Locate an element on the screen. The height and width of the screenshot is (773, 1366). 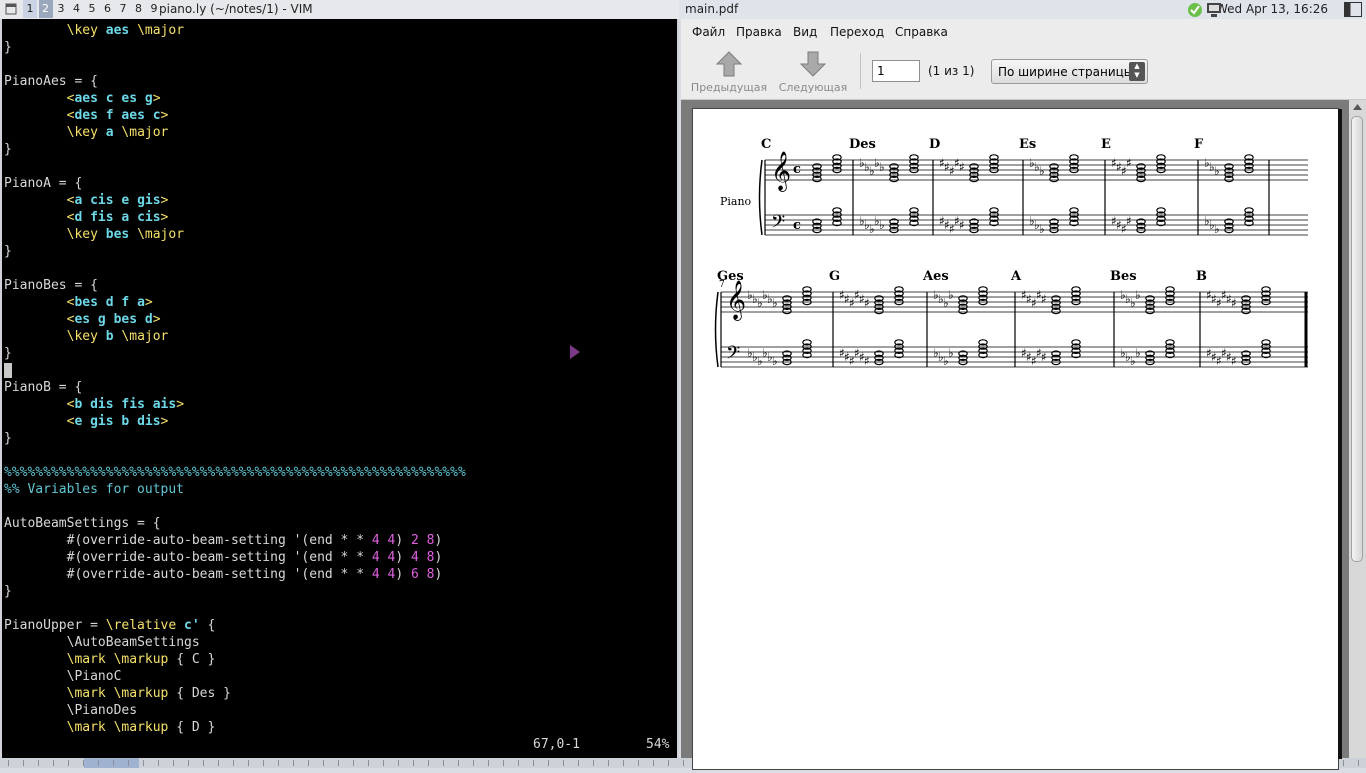
select-arrows-icon: ▲ ▼ is located at coordinates (1137, 71).